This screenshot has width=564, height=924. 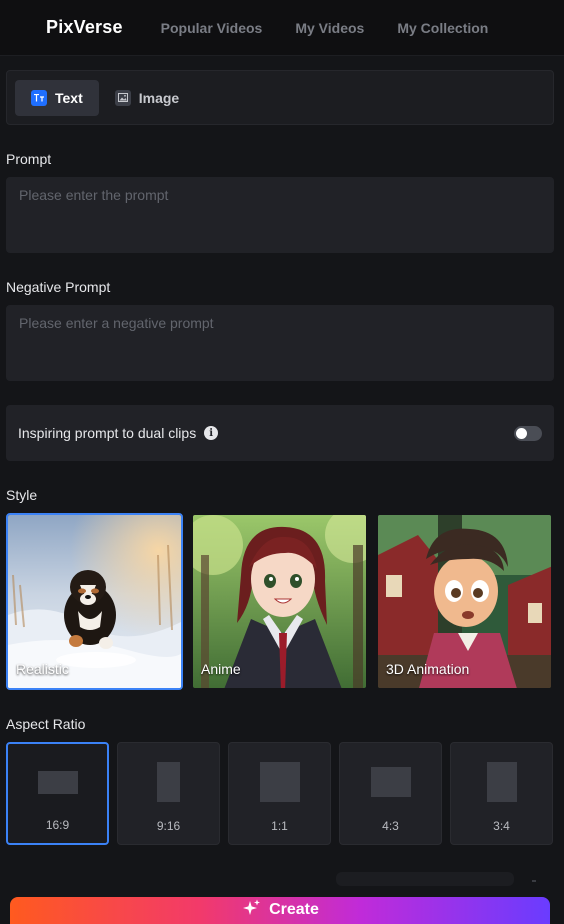 What do you see at coordinates (212, 28) in the screenshot?
I see `nav-popular-videos: Popular Videos` at bounding box center [212, 28].